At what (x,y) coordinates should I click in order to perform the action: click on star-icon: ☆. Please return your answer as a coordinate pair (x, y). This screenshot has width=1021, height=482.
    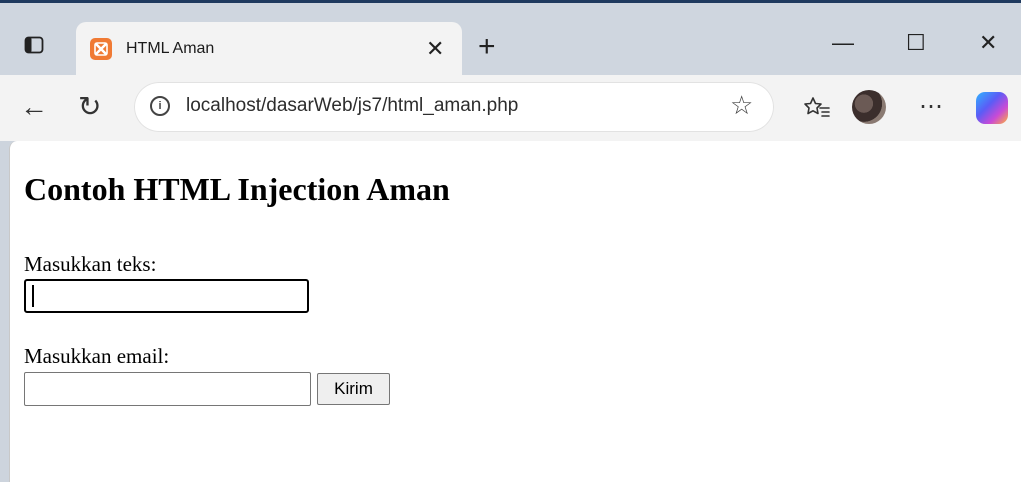
    Looking at the image, I should click on (741, 105).